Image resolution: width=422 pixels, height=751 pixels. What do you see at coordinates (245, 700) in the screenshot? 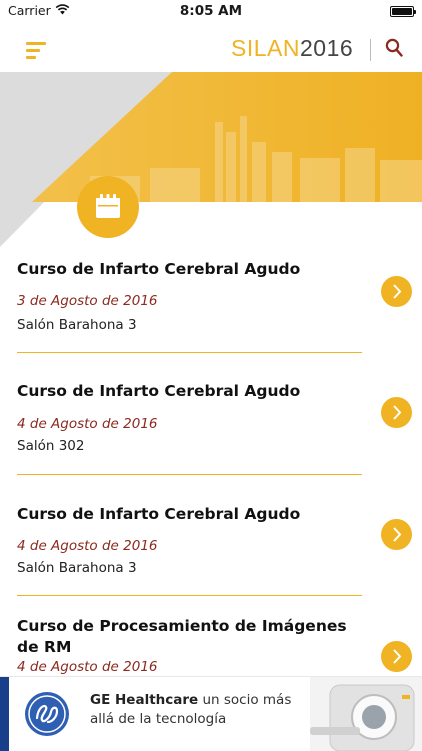
I see `ad-tagline-1: un socio más` at bounding box center [245, 700].